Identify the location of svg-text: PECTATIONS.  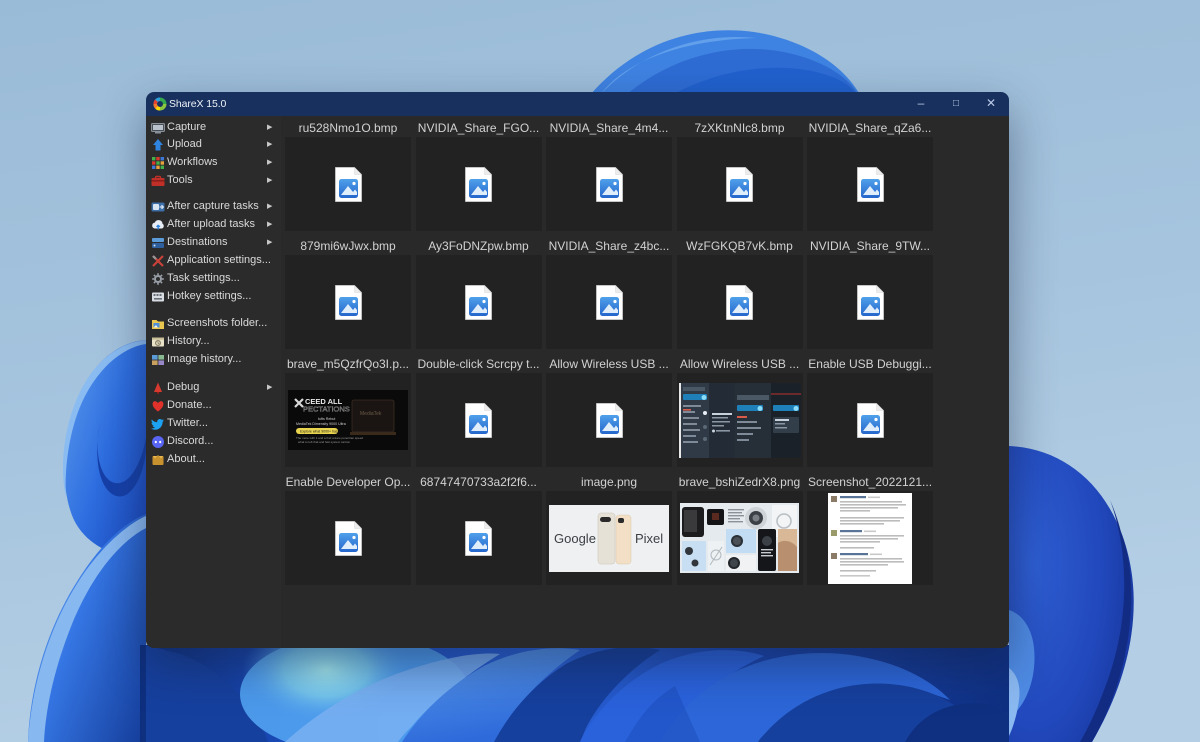
(326, 409).